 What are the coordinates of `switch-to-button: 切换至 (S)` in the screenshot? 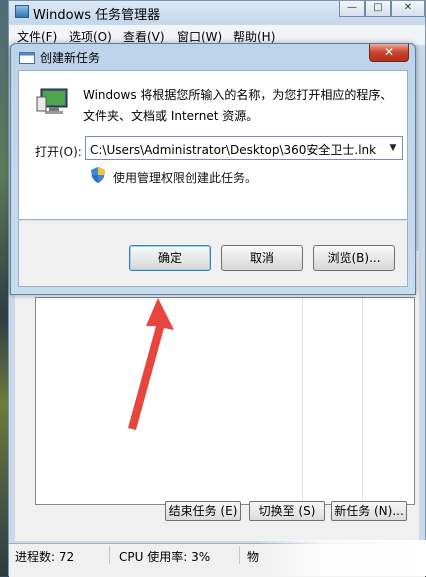 It's located at (287, 511).